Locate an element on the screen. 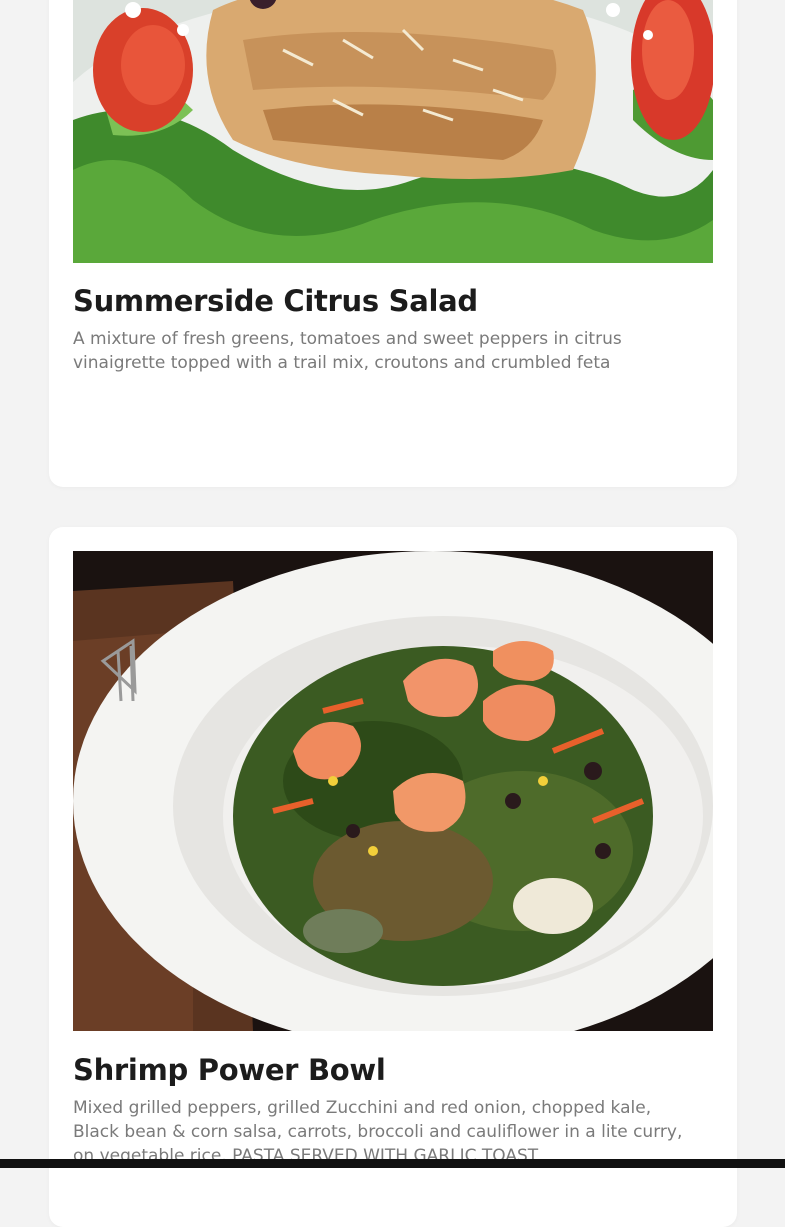  bottom-bar is located at coordinates (392, 1163).